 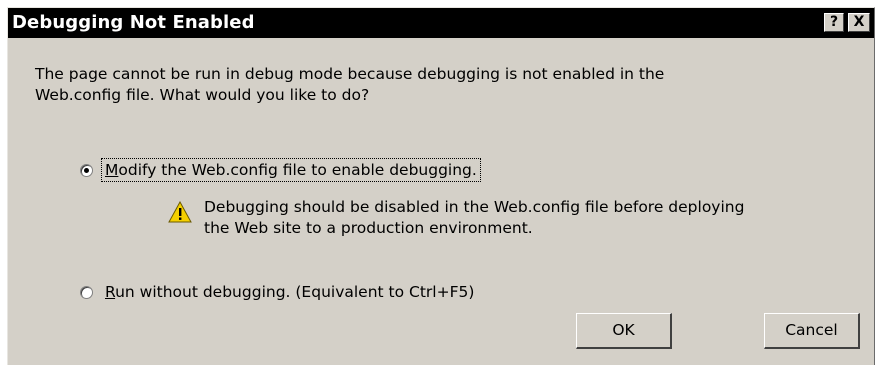 What do you see at coordinates (133, 22) in the screenshot?
I see `dialog-title: Debugging Not Enabled` at bounding box center [133, 22].